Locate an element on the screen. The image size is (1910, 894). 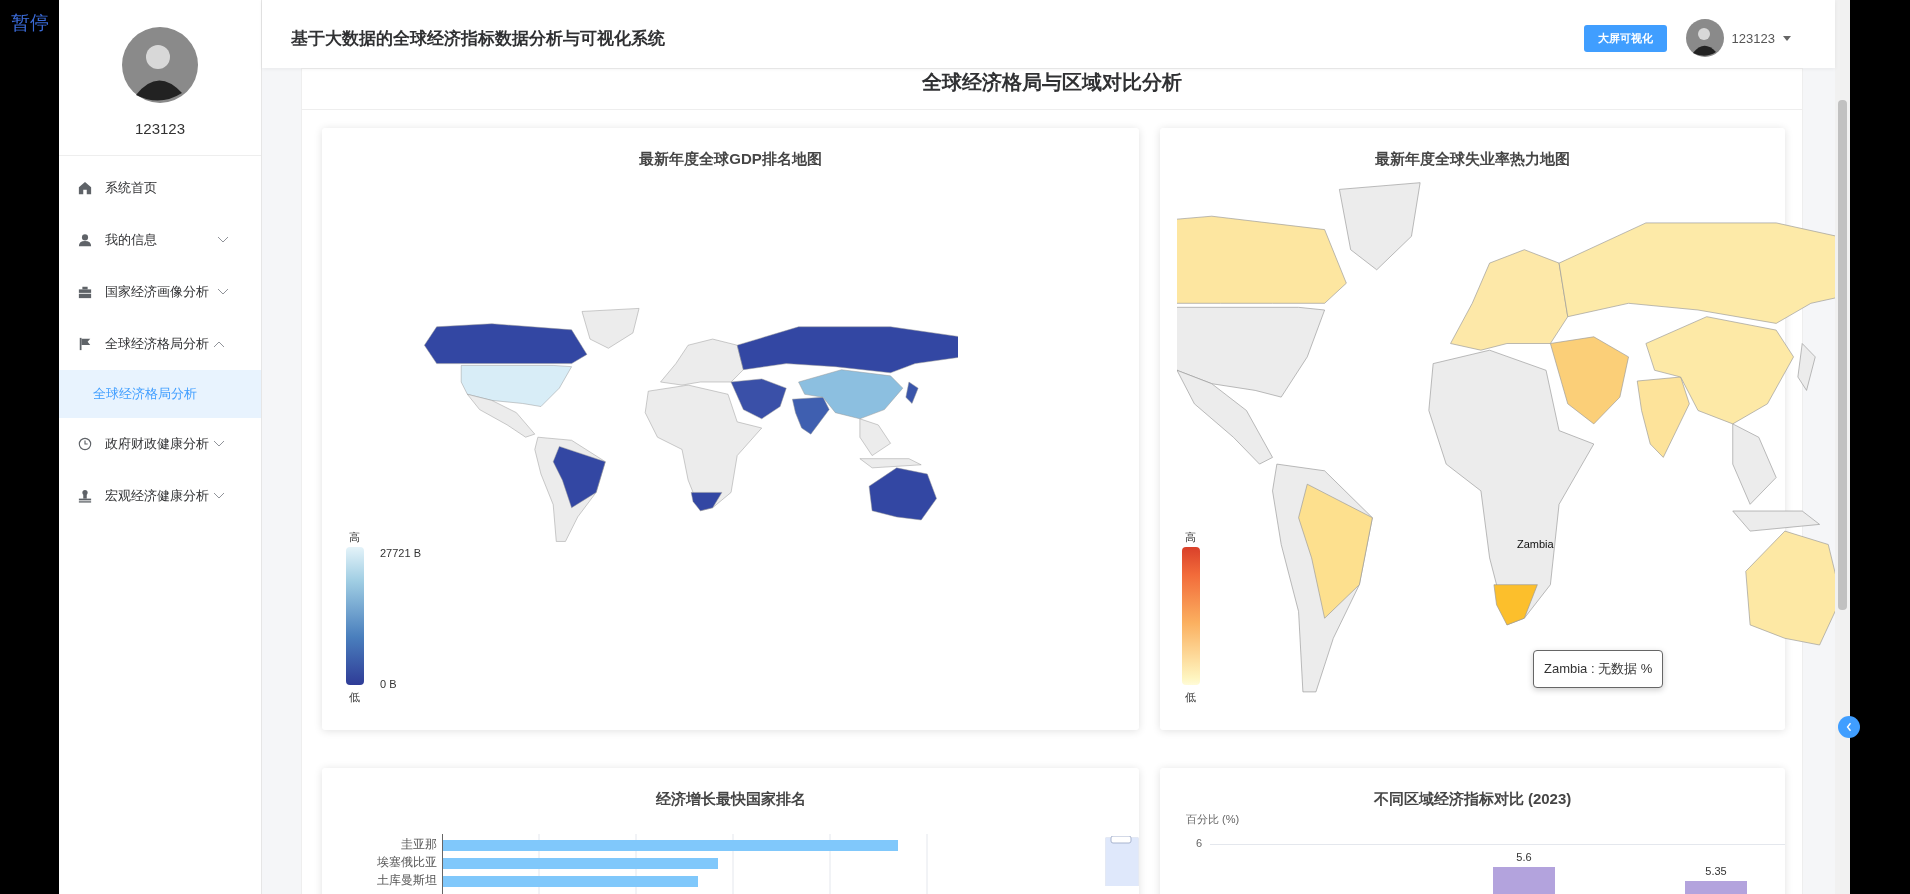
menu-item: 我的信息 is located at coordinates (160, 240).